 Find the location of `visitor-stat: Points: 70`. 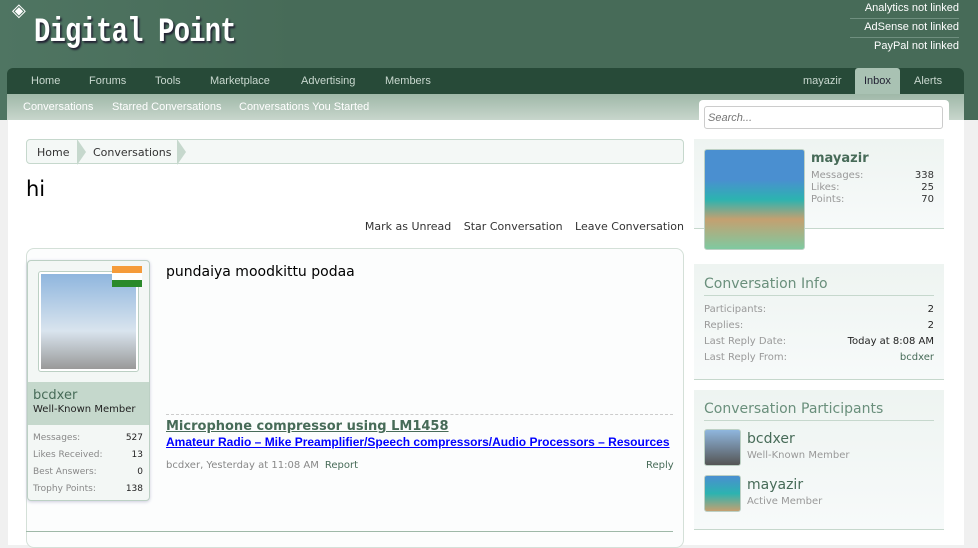

visitor-stat: Points: 70 is located at coordinates (872, 200).